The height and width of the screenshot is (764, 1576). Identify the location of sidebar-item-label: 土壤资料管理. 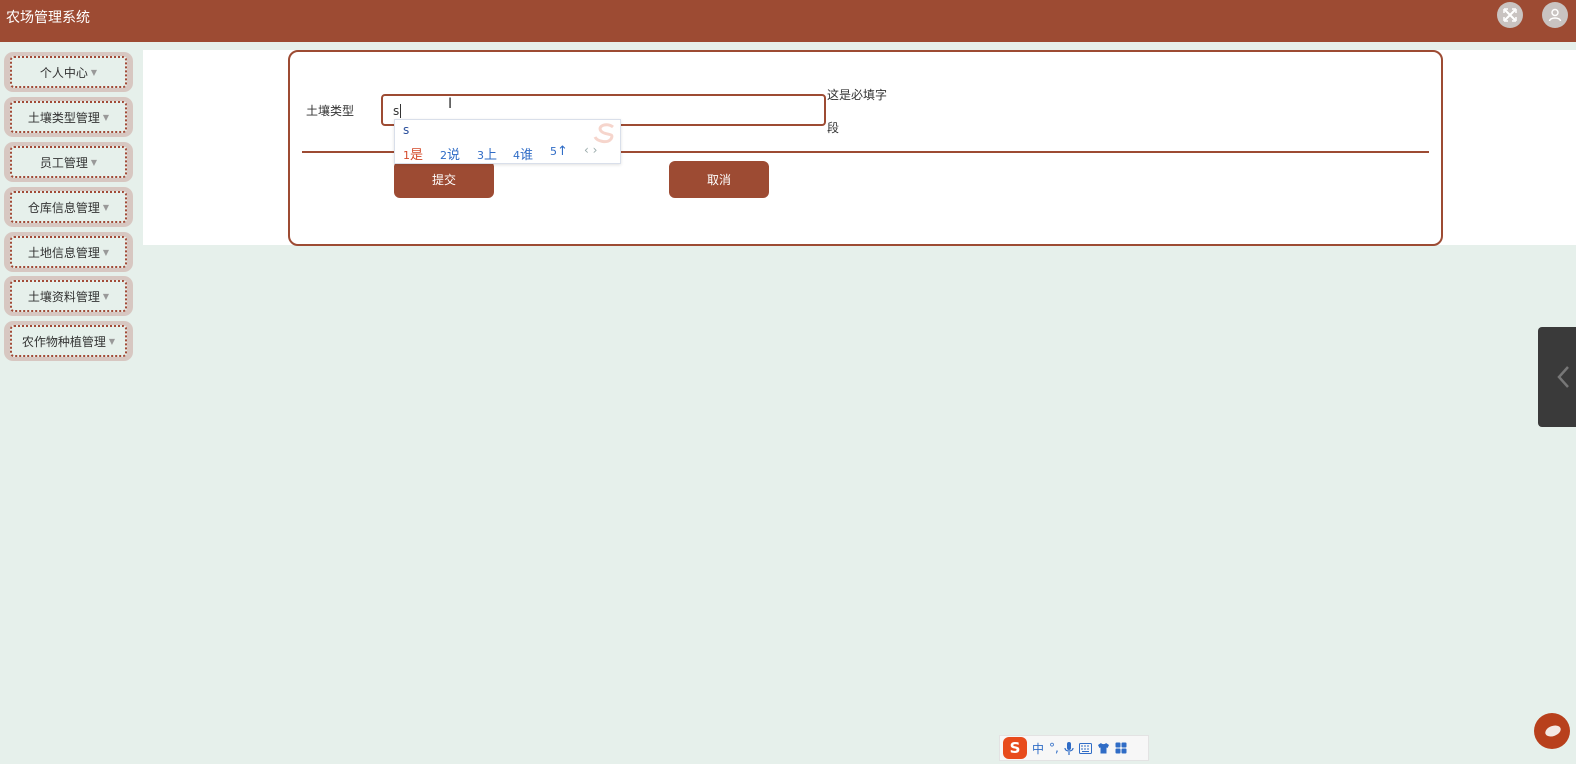
(63, 296).